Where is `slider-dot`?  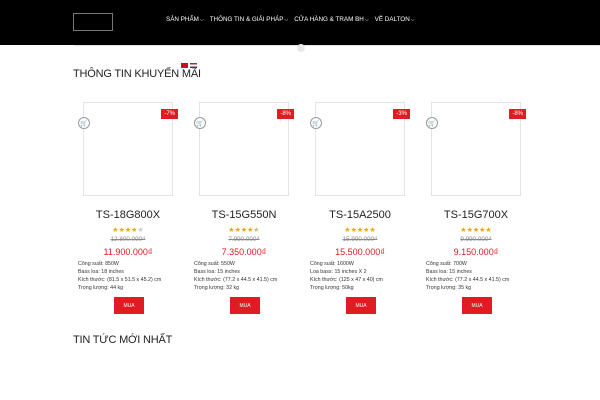
slider-dot is located at coordinates (301, 48).